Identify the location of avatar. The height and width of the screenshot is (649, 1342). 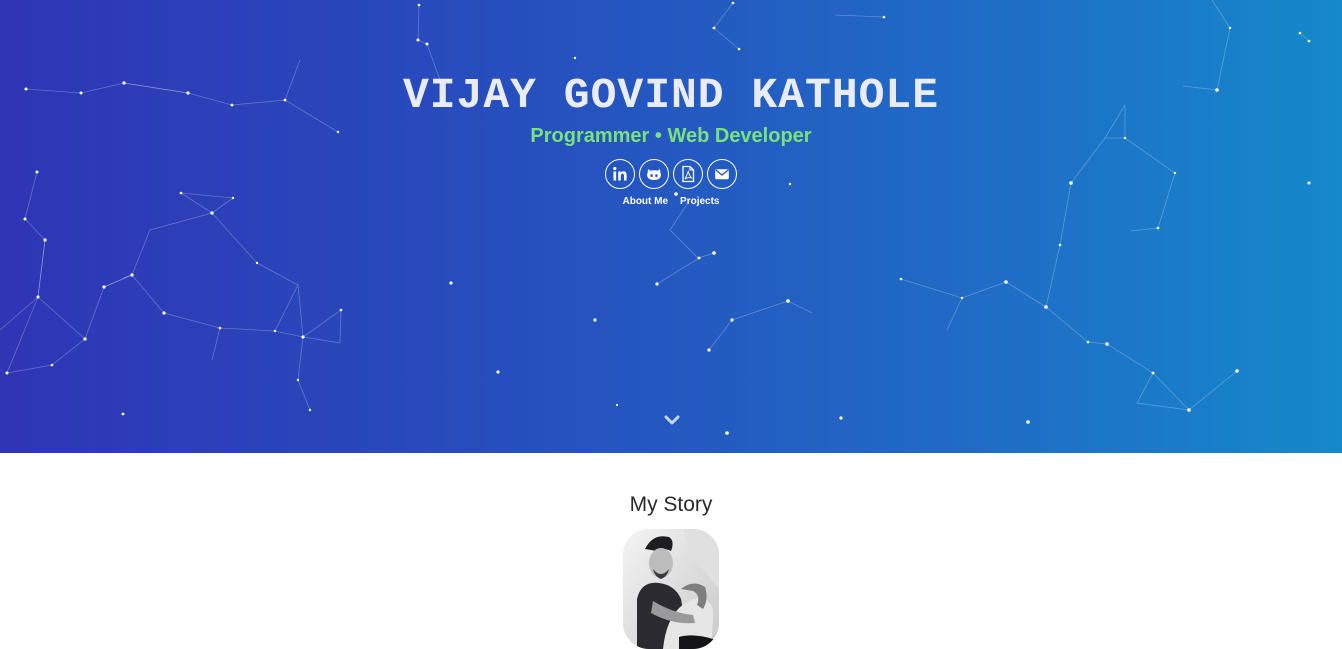
(671, 589).